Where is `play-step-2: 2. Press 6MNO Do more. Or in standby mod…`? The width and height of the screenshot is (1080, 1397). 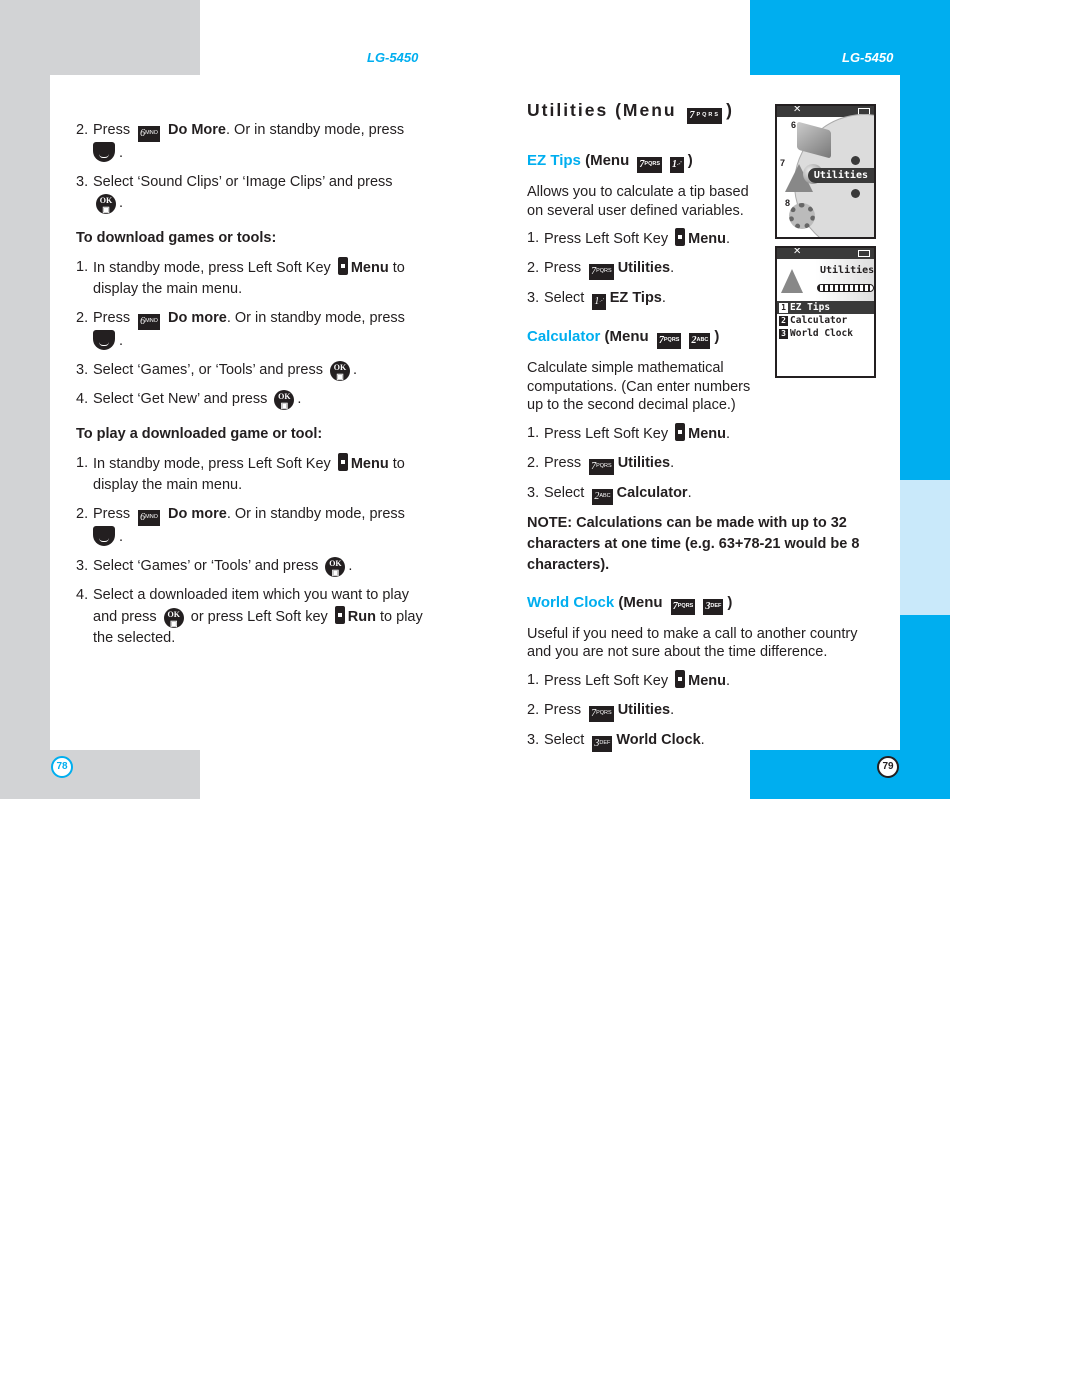
play-step-2: 2. Press 6MNO Do more. Or in standby mod… is located at coordinates (240, 526).